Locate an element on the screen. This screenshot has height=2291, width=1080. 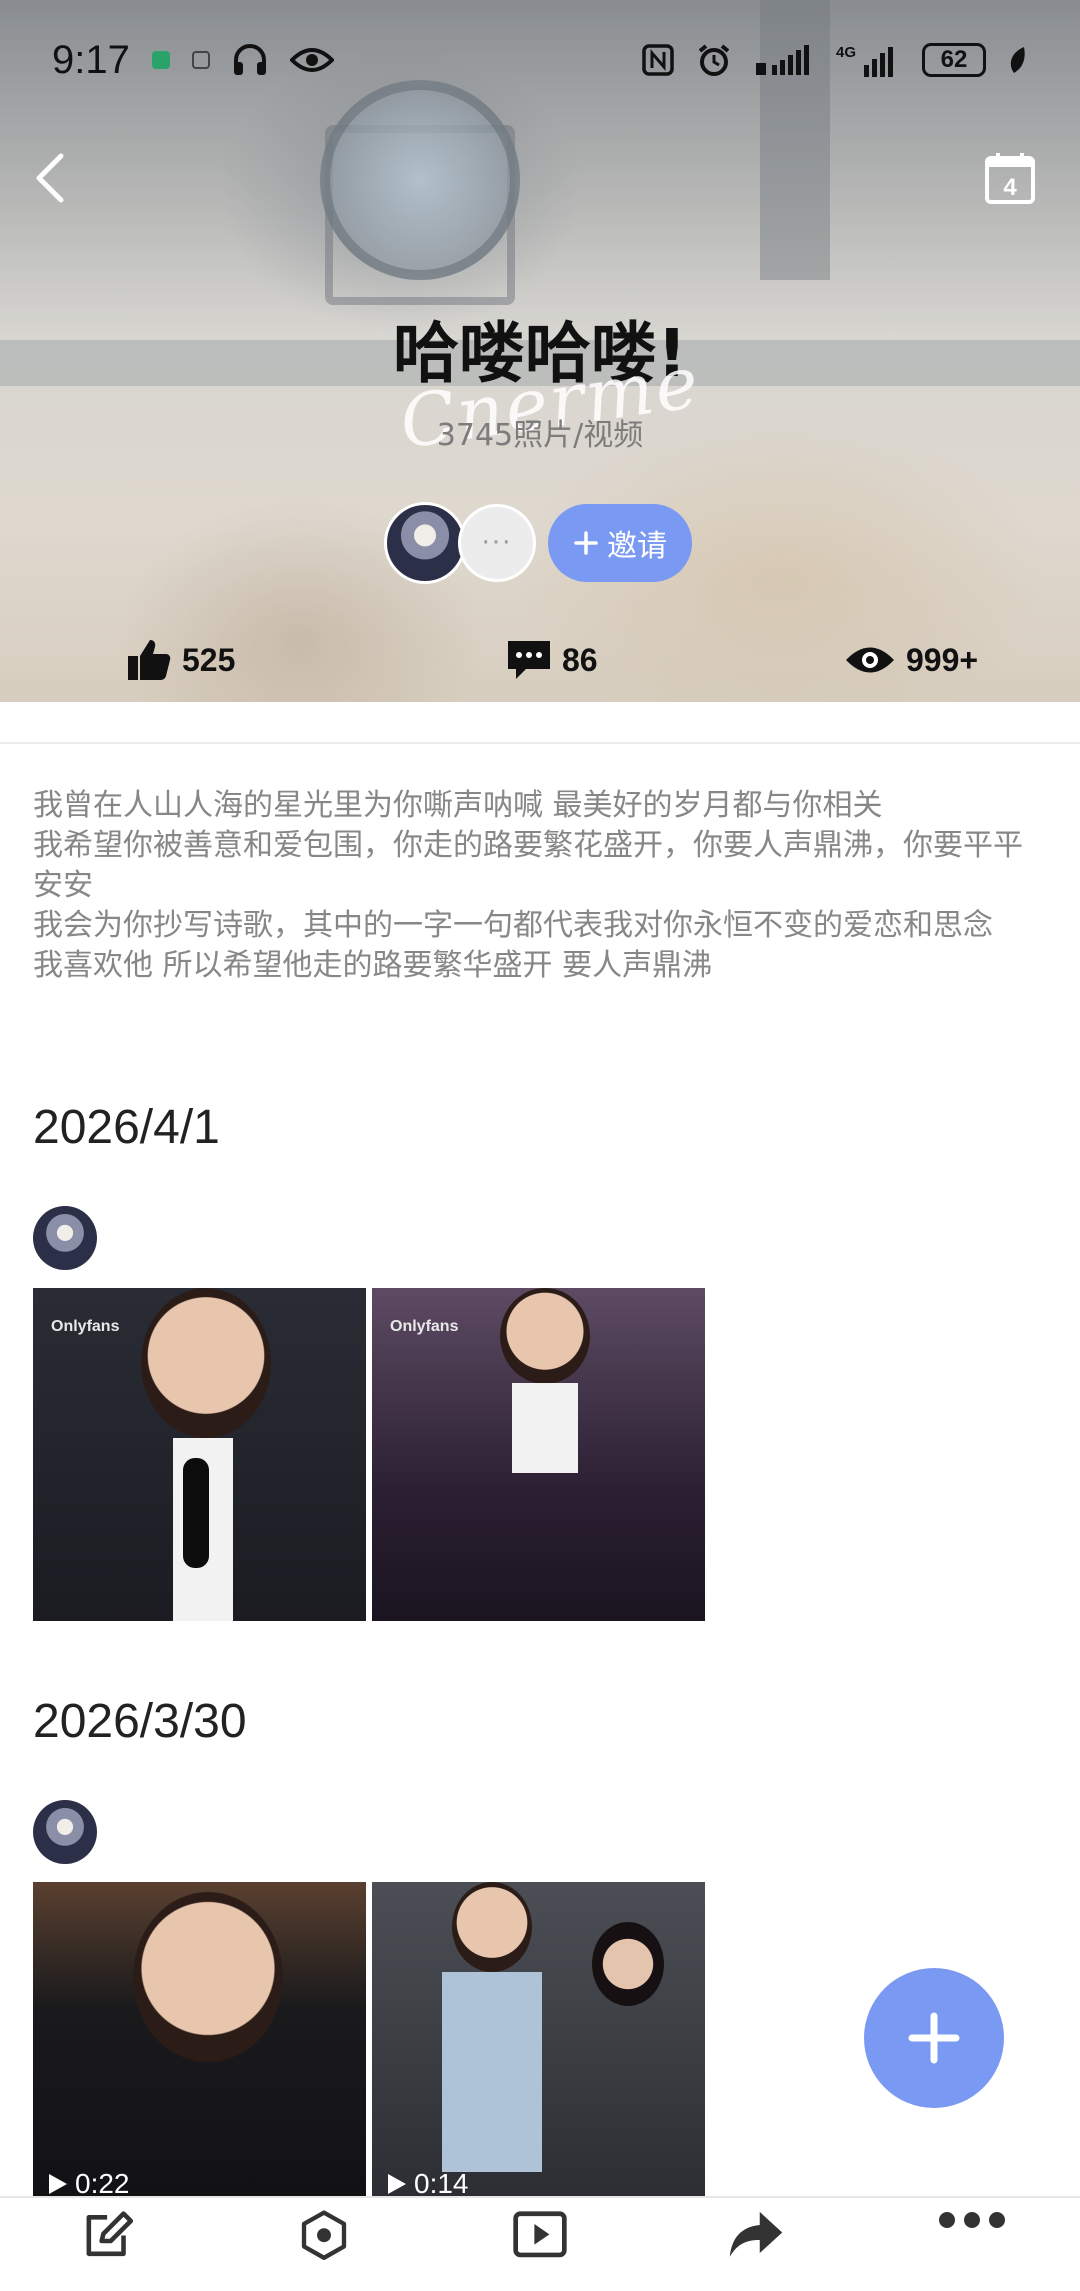
alarm-icon is located at coordinates (714, 60).